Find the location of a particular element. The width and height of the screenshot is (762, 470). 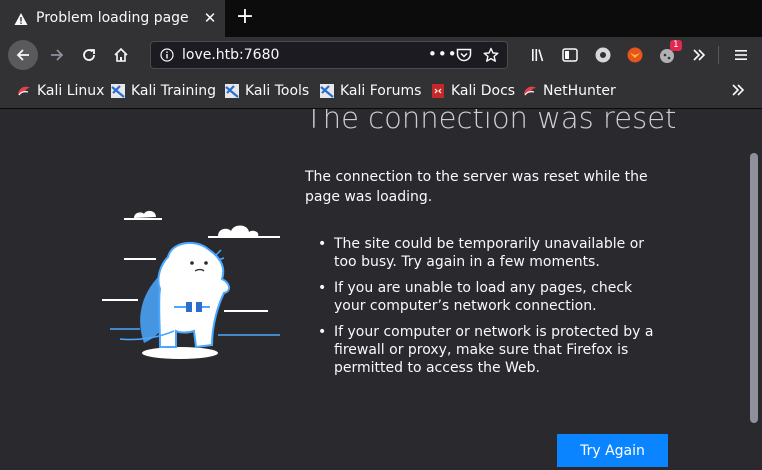

error-title: The connection was reset is located at coordinates (491, 122).